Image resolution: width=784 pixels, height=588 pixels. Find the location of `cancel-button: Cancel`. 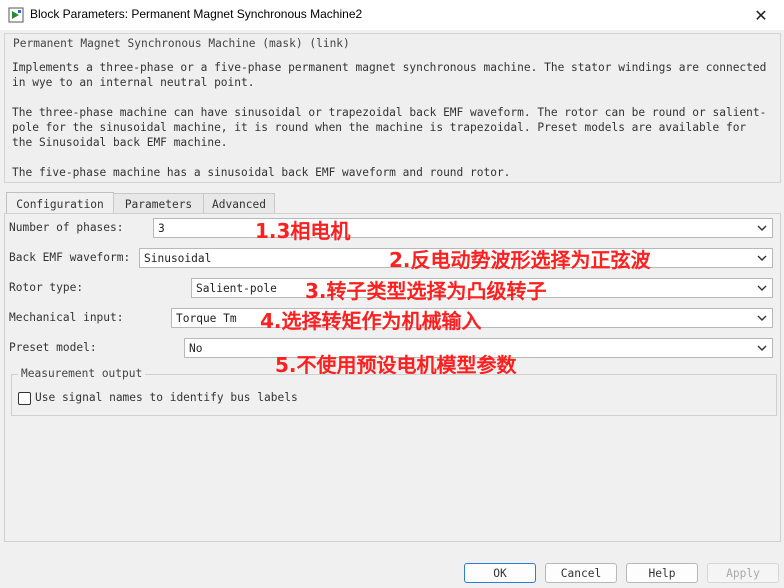

cancel-button: Cancel is located at coordinates (581, 573).